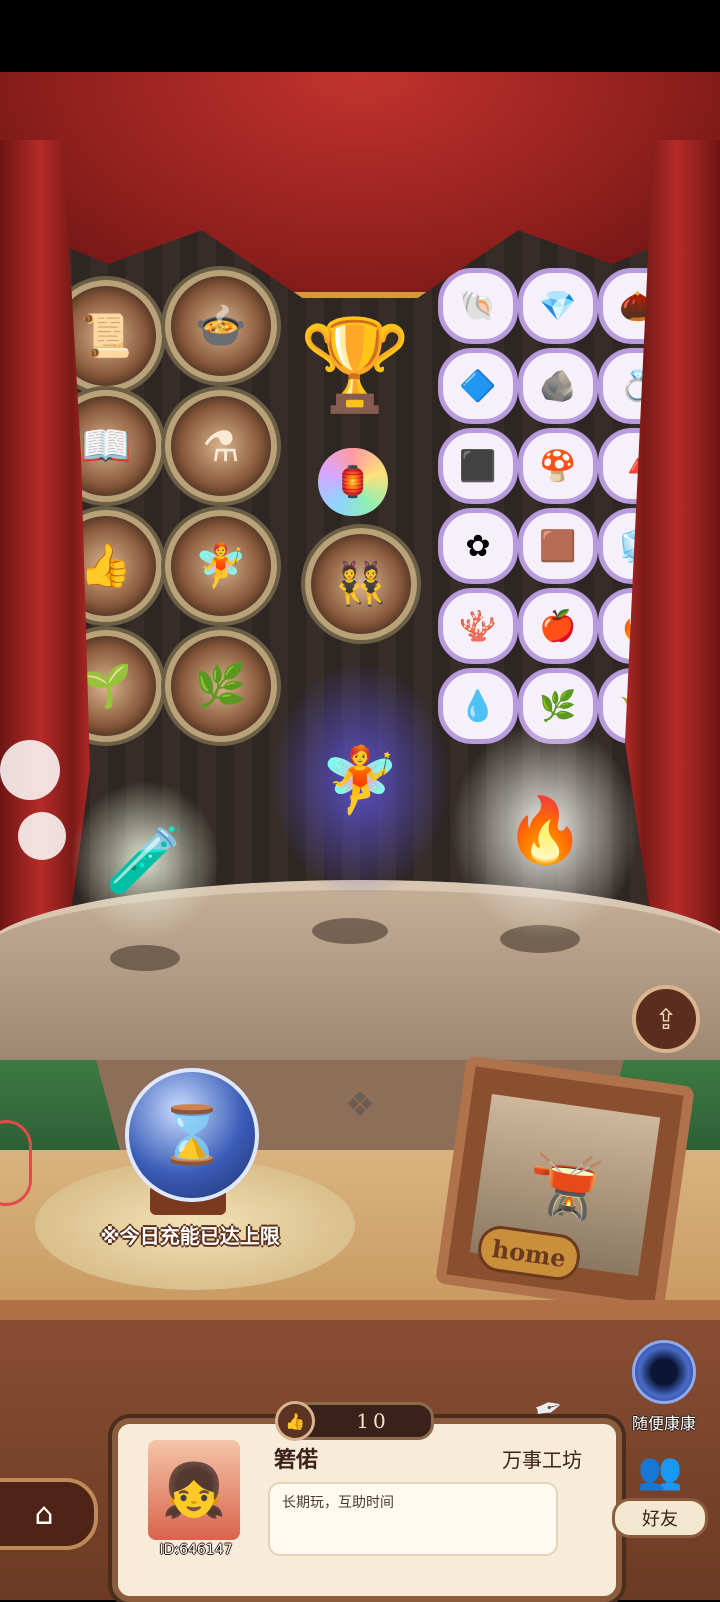 This screenshot has height=1602, width=720. What do you see at coordinates (478, 386) in the screenshot?
I see `item-white-crystal: 🔷` at bounding box center [478, 386].